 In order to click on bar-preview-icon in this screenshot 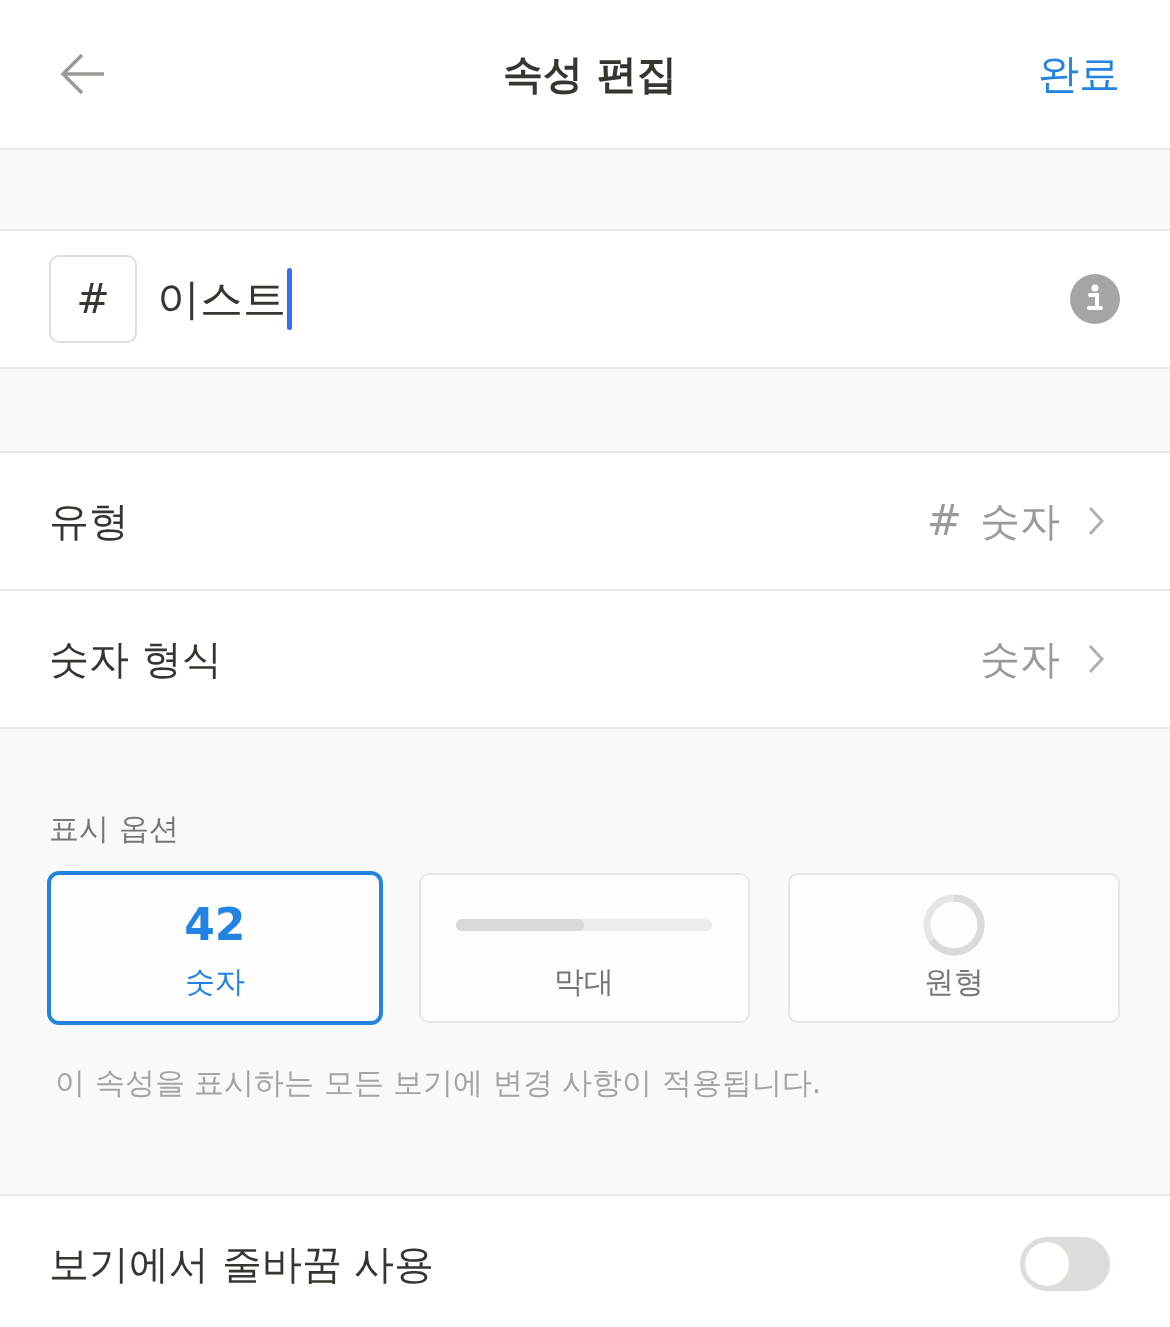, I will do `click(584, 925)`.